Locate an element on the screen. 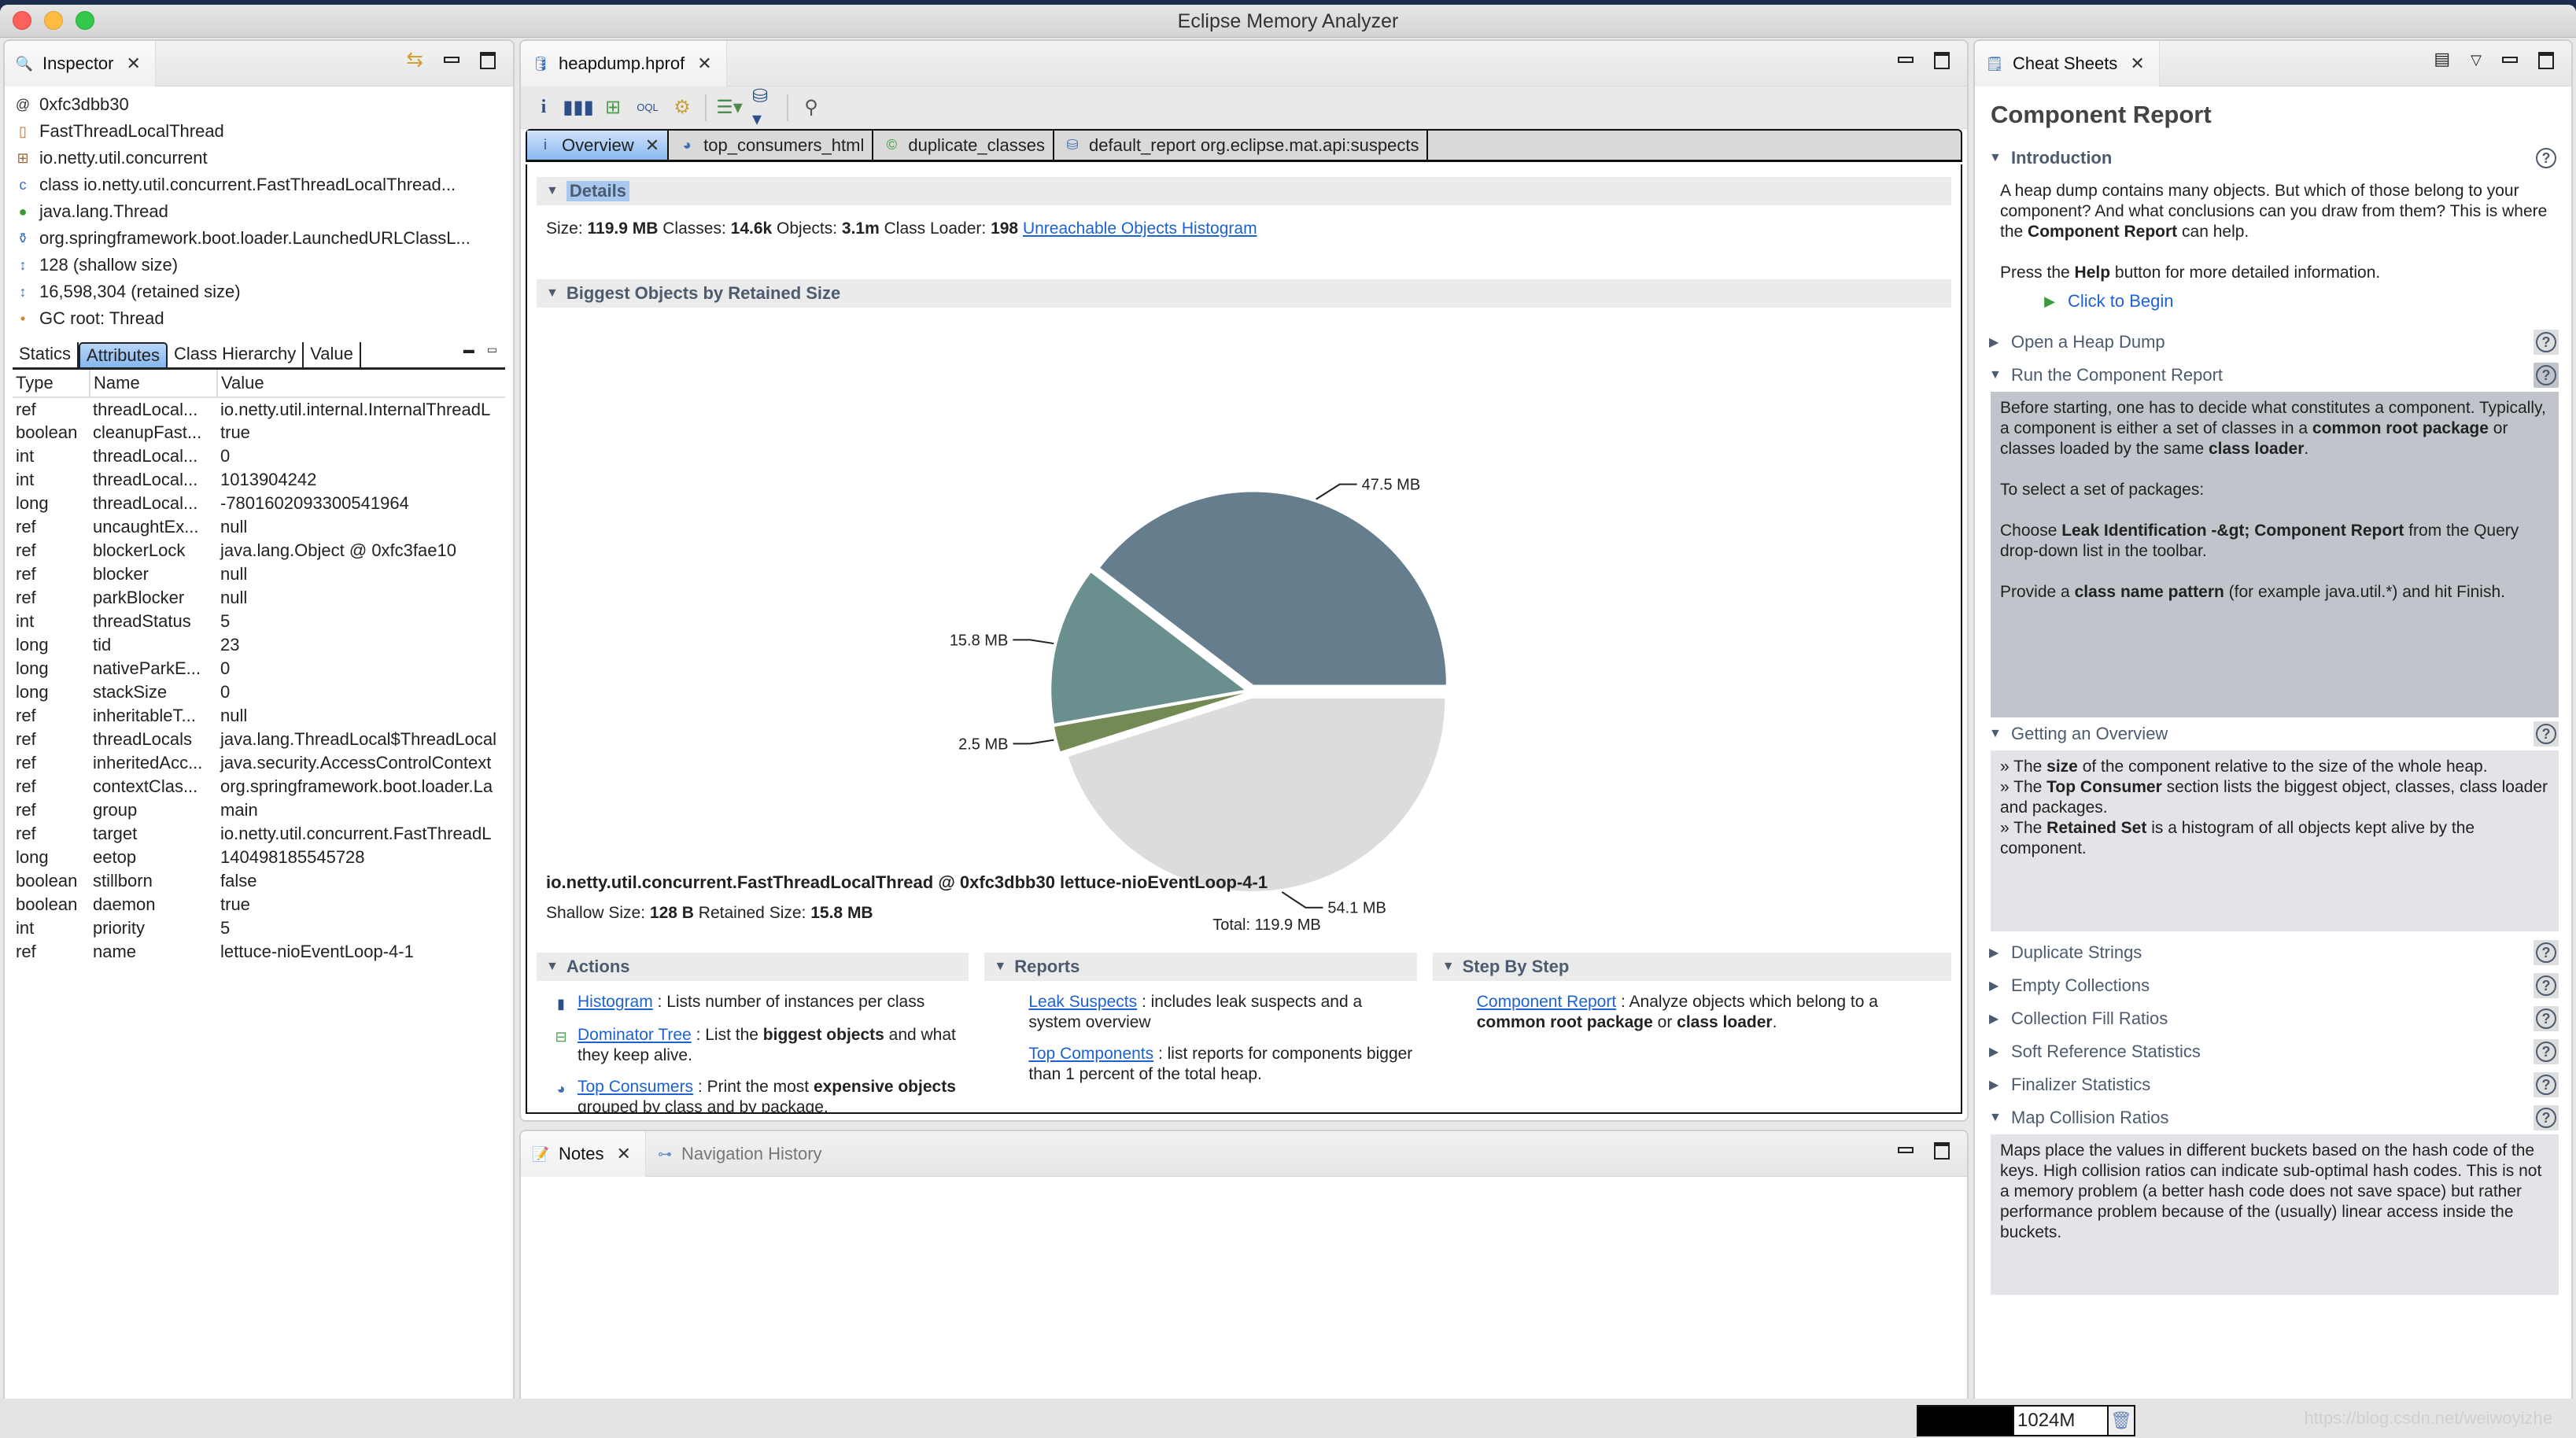  tab-navigation-history: ⊶ Navigation History is located at coordinates (738, 1154).